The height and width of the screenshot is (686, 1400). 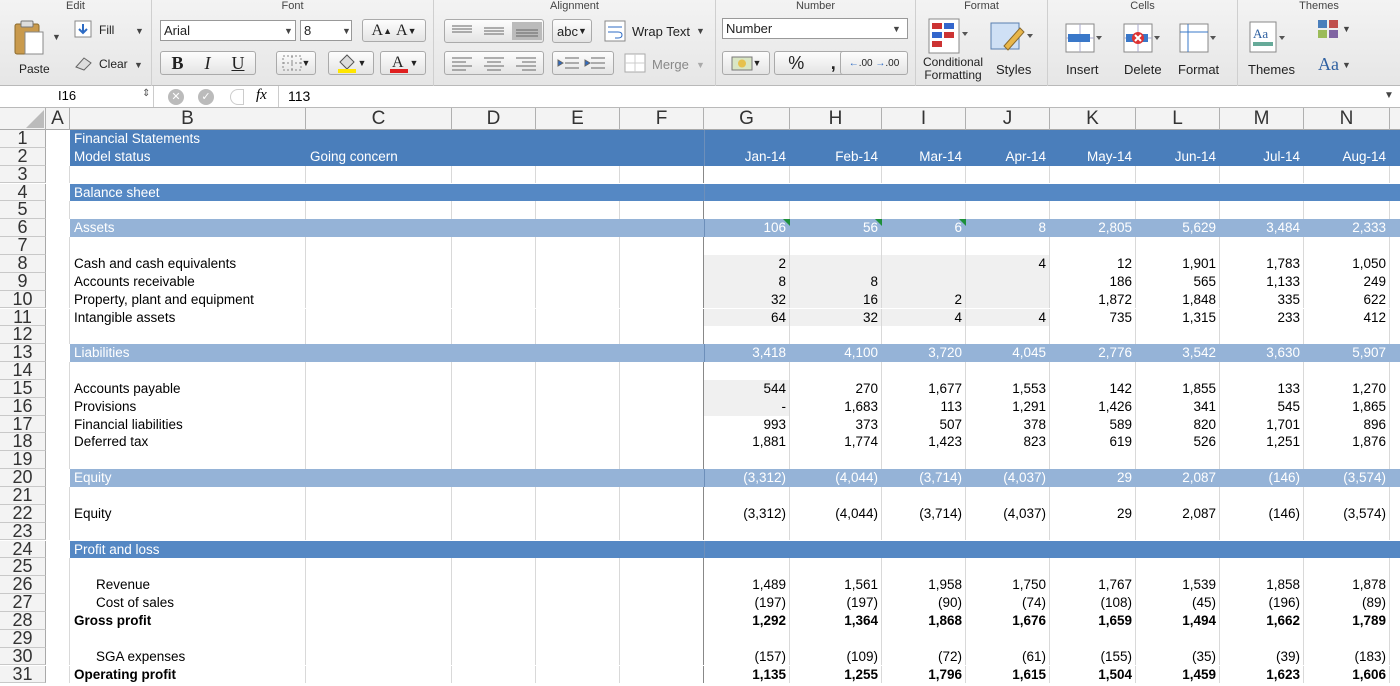 I want to click on name-box-stepper-icon: ⇕, so click(x=146, y=93).